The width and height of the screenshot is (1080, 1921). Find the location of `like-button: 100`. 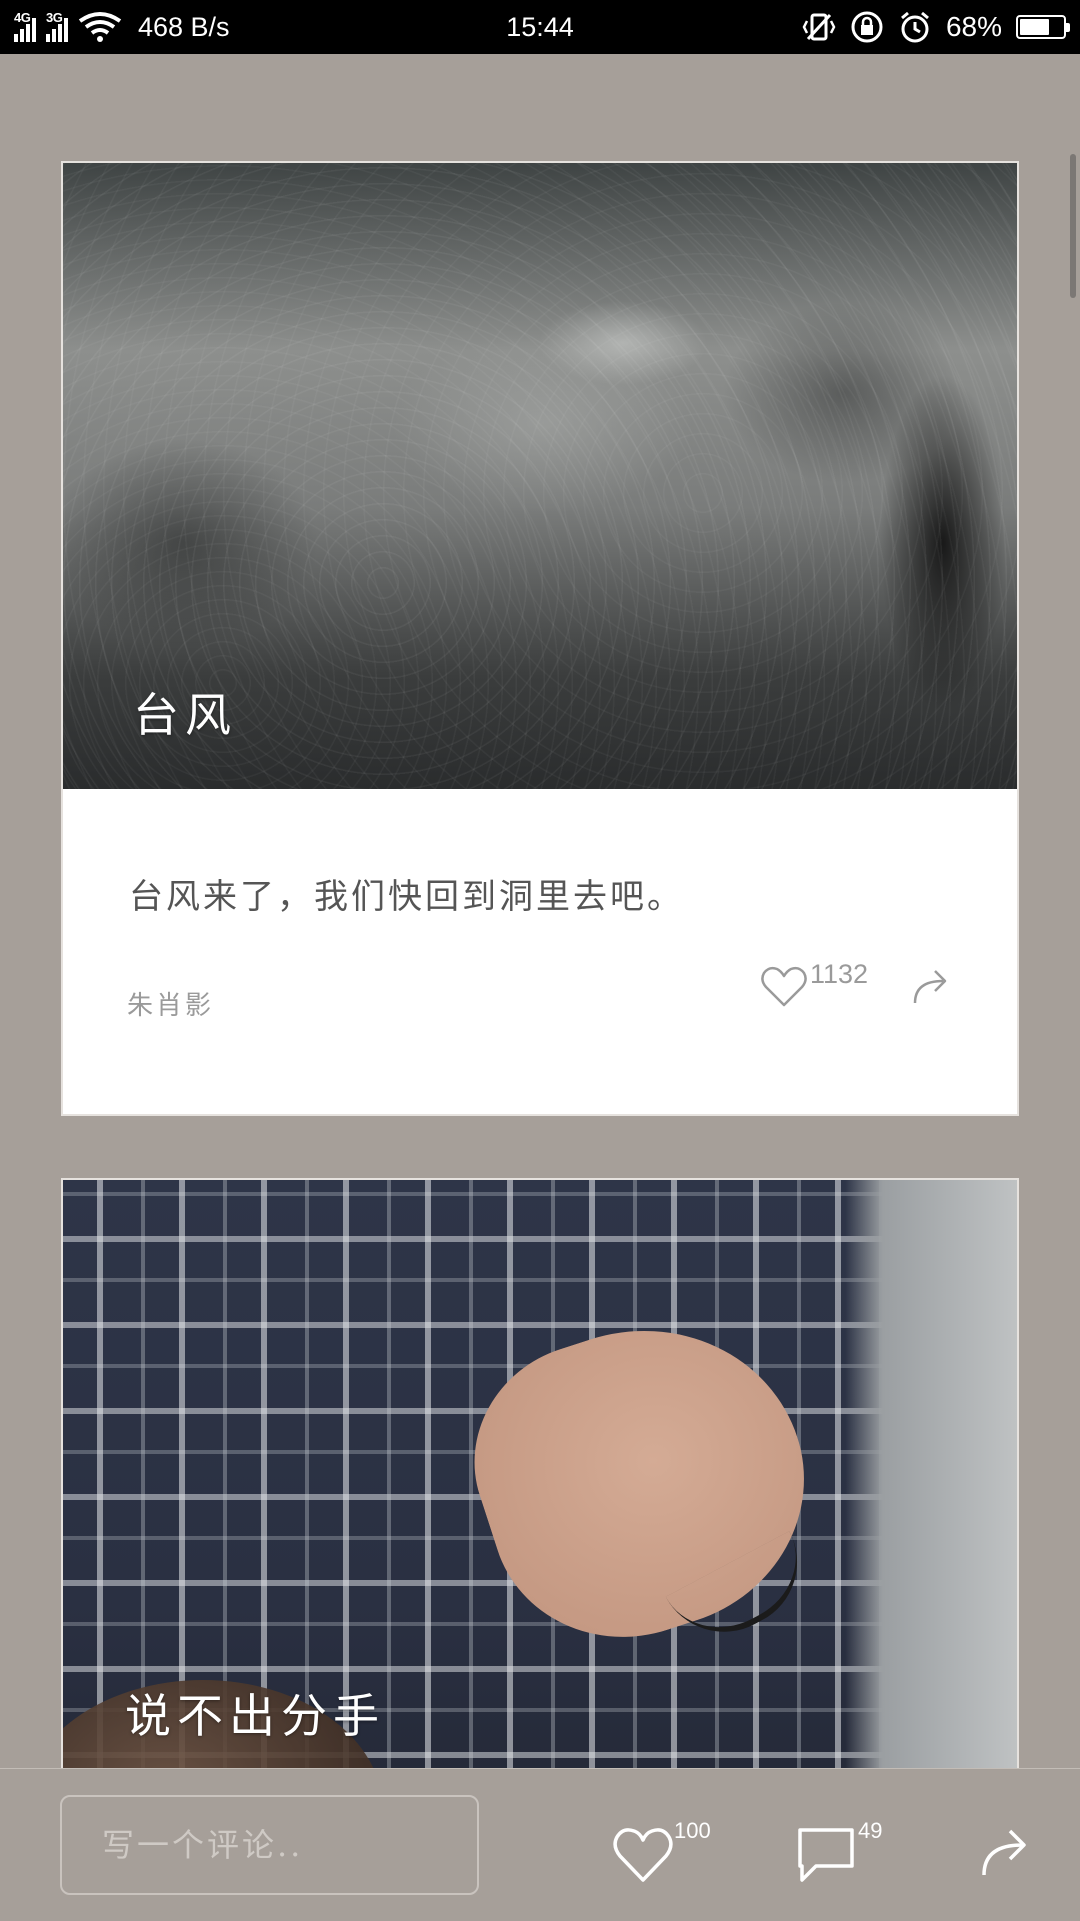

like-button: 100 is located at coordinates (661, 1851).